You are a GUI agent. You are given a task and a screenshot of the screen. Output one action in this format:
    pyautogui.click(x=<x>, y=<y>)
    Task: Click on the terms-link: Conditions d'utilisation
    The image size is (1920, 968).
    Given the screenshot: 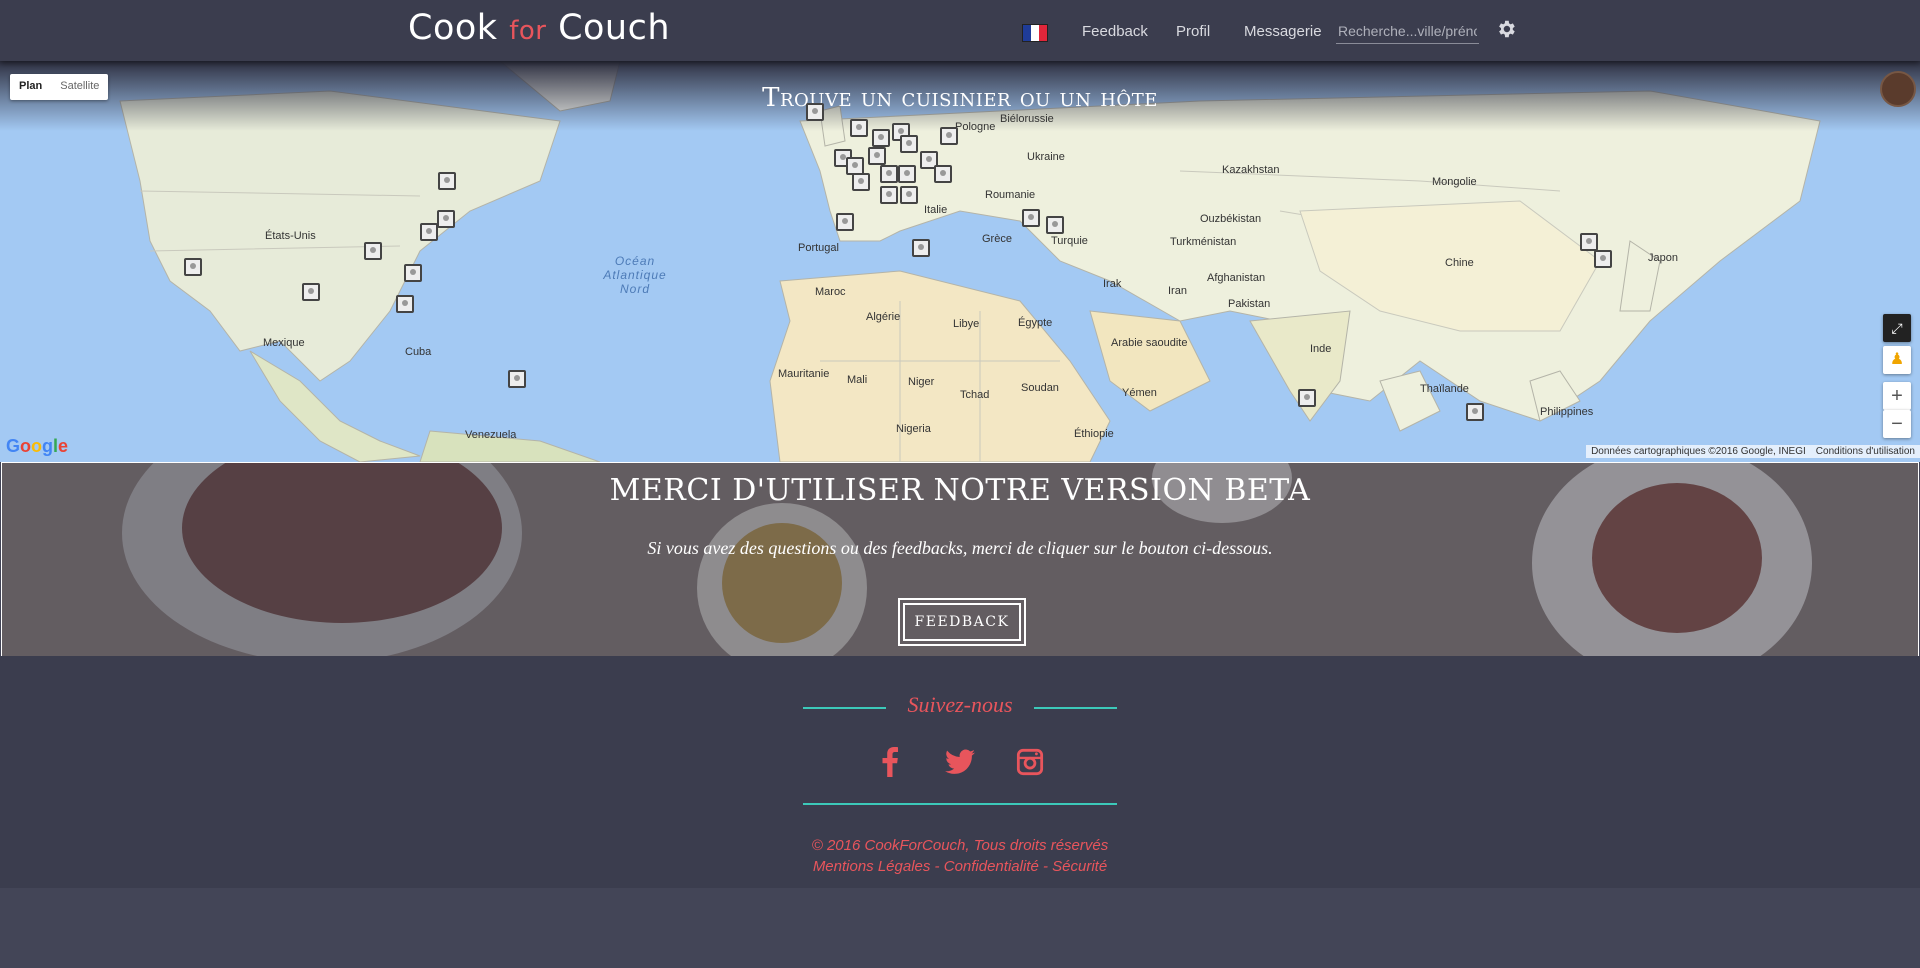 What is the action you would take?
    pyautogui.click(x=1865, y=451)
    